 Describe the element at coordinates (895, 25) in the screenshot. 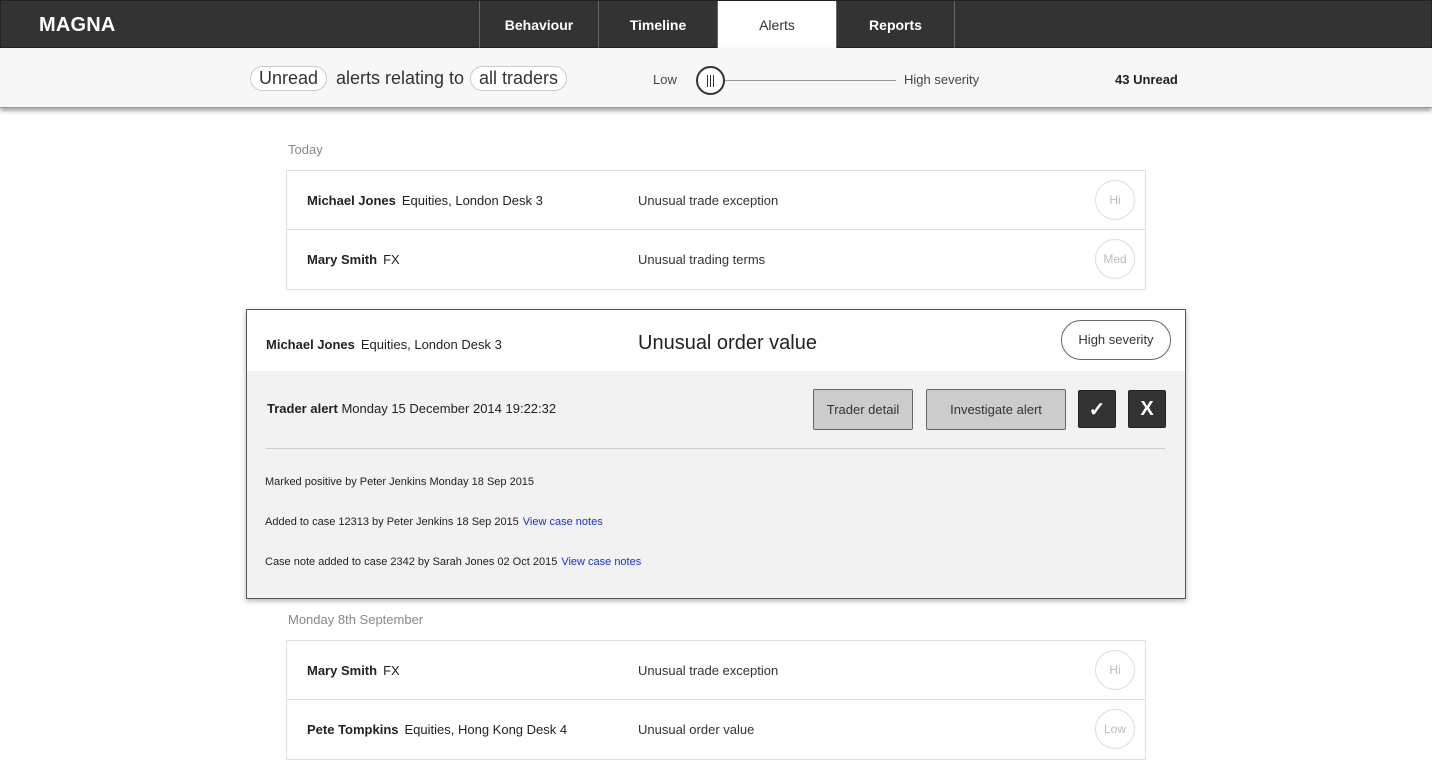

I see `tab-reports: Reports` at that location.